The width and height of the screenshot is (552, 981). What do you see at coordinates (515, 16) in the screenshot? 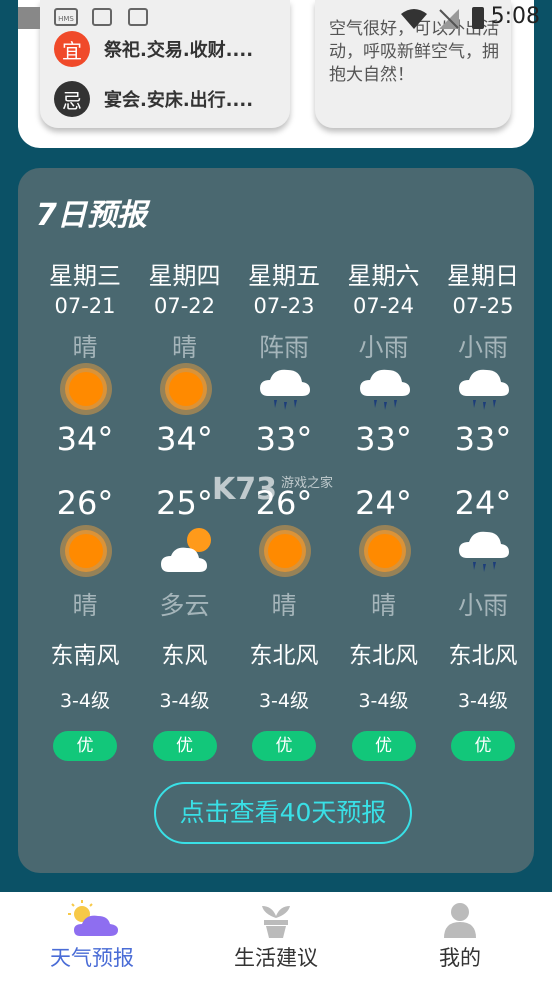
I see `clock: 5:08` at bounding box center [515, 16].